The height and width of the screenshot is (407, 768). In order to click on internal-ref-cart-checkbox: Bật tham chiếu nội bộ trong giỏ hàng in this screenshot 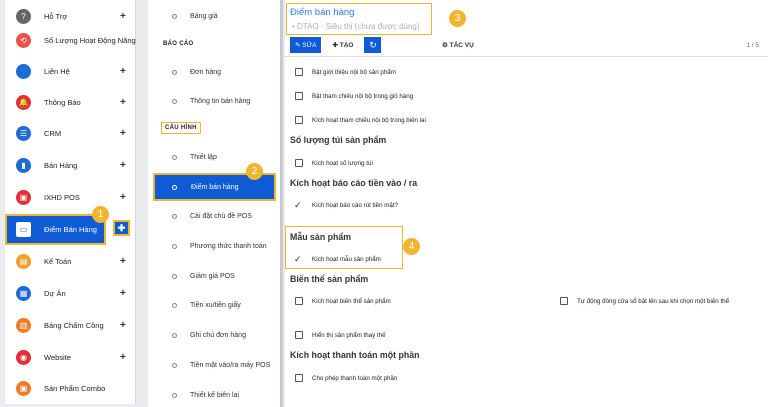, I will do `click(354, 96)`.